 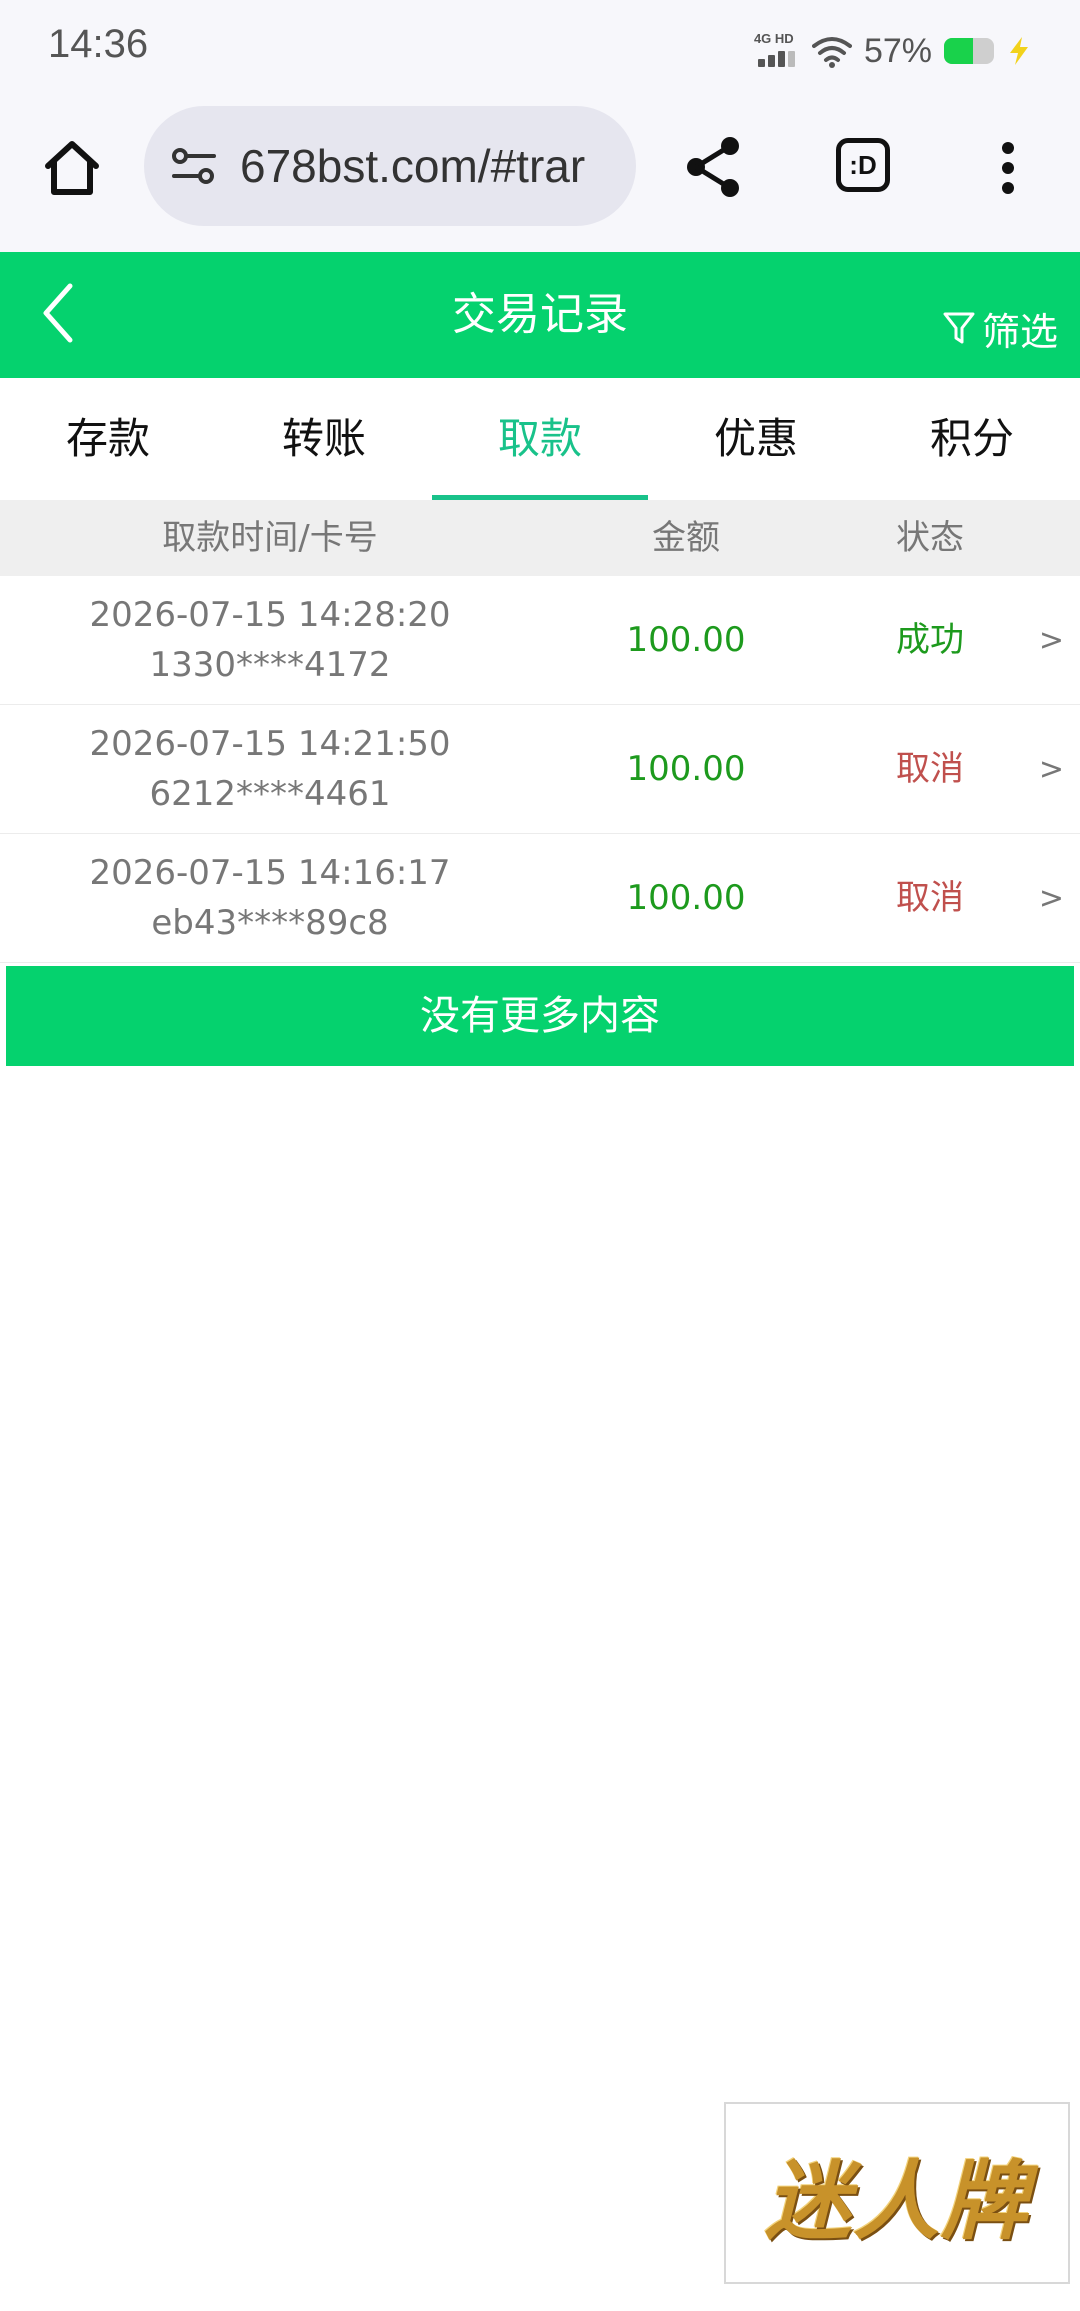 What do you see at coordinates (831, 52) in the screenshot?
I see `wifi-icon` at bounding box center [831, 52].